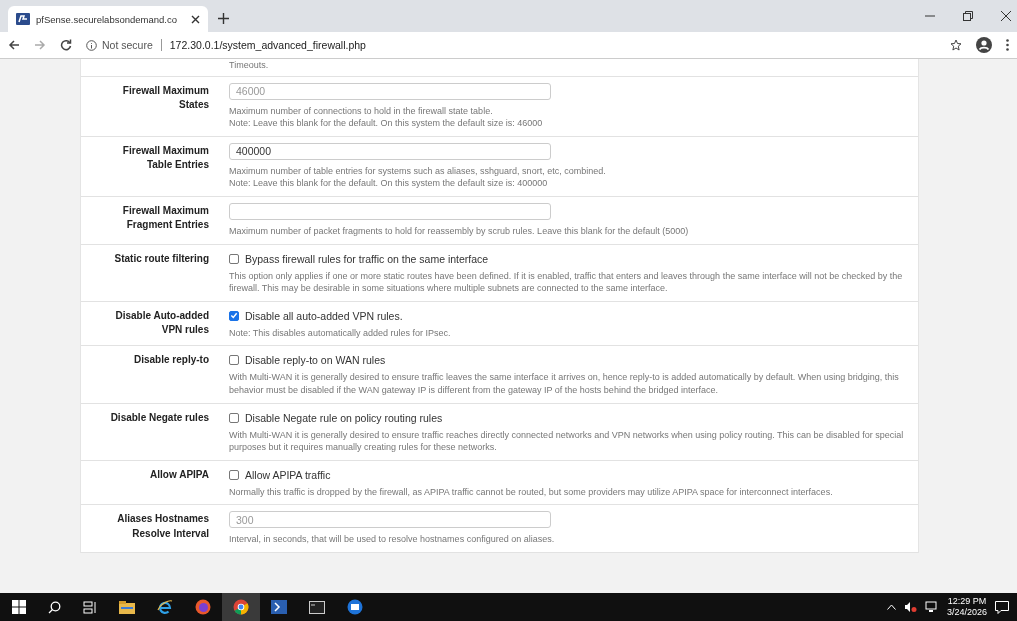 The image size is (1017, 621). I want to click on help-text: With Multi-WAN it is generally desired to ensure traffic leaves the same interface it arrives on, hence reply-to is added automatically by default. When using bridging, this behavior must be disabled if the WAN gateway IP is different from the gateway IP of the hosts behind the bridged interface., so click(564, 384).